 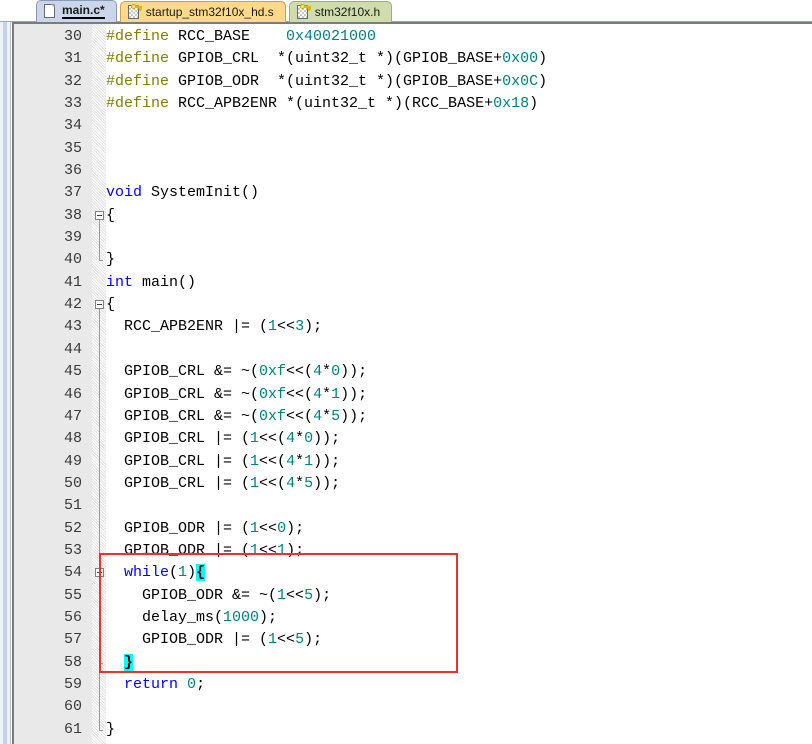 What do you see at coordinates (413, 126) in the screenshot?
I see `code-line: 34` at bounding box center [413, 126].